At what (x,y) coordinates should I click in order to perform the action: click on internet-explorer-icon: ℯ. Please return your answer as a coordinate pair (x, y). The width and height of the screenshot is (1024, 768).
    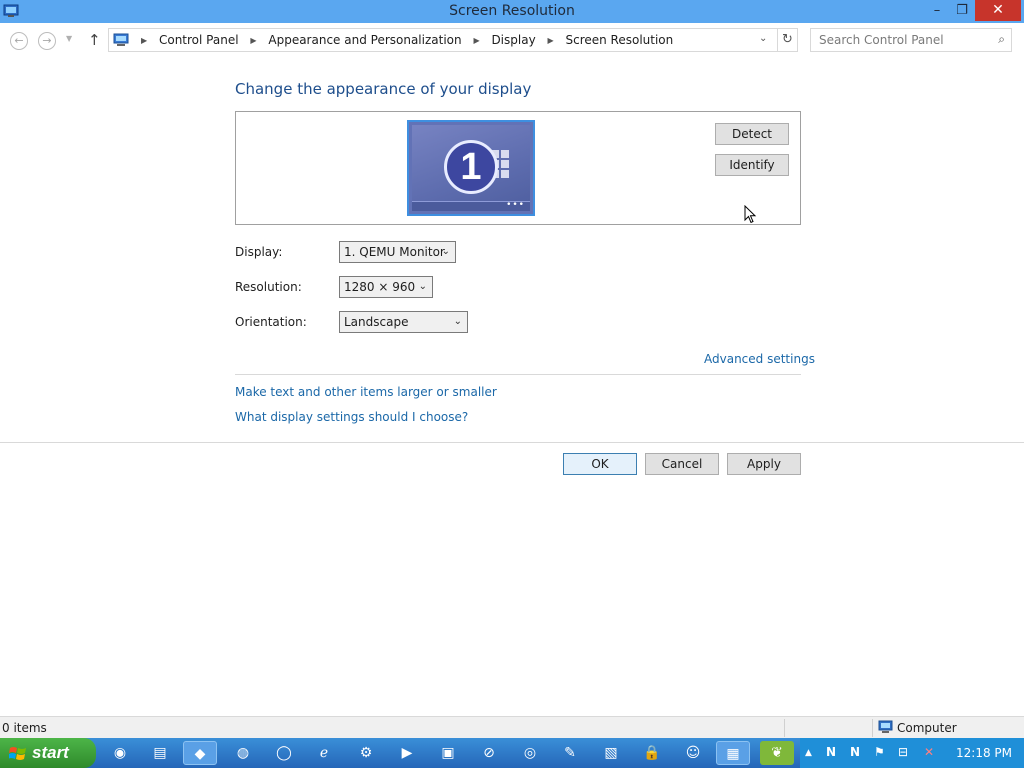
    Looking at the image, I should click on (324, 753).